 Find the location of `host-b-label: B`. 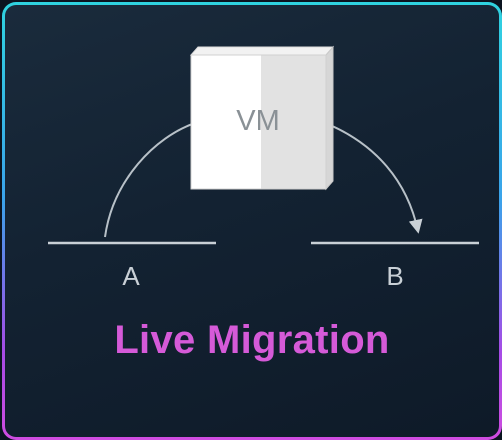

host-b-label: B is located at coordinates (394, 276).